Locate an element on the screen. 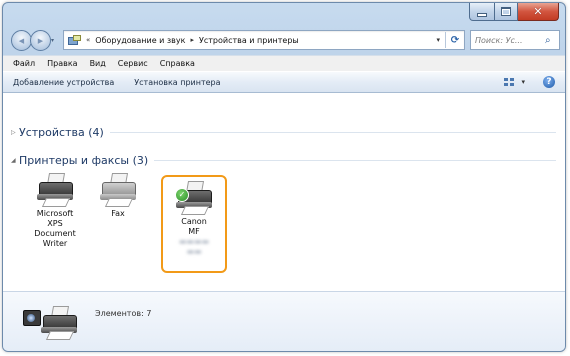 The image size is (570, 356). menu-tools: Сервис is located at coordinates (133, 63).